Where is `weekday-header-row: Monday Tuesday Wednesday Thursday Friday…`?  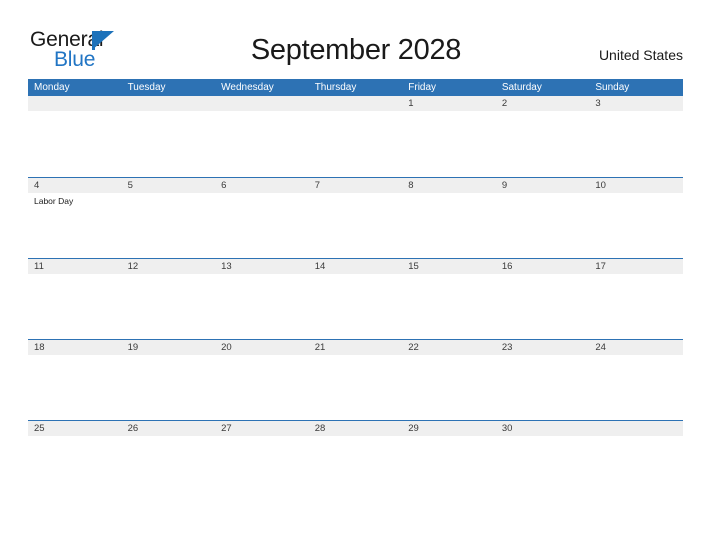
weekday-header-row: Monday Tuesday Wednesday Thursday Friday… is located at coordinates (355, 87).